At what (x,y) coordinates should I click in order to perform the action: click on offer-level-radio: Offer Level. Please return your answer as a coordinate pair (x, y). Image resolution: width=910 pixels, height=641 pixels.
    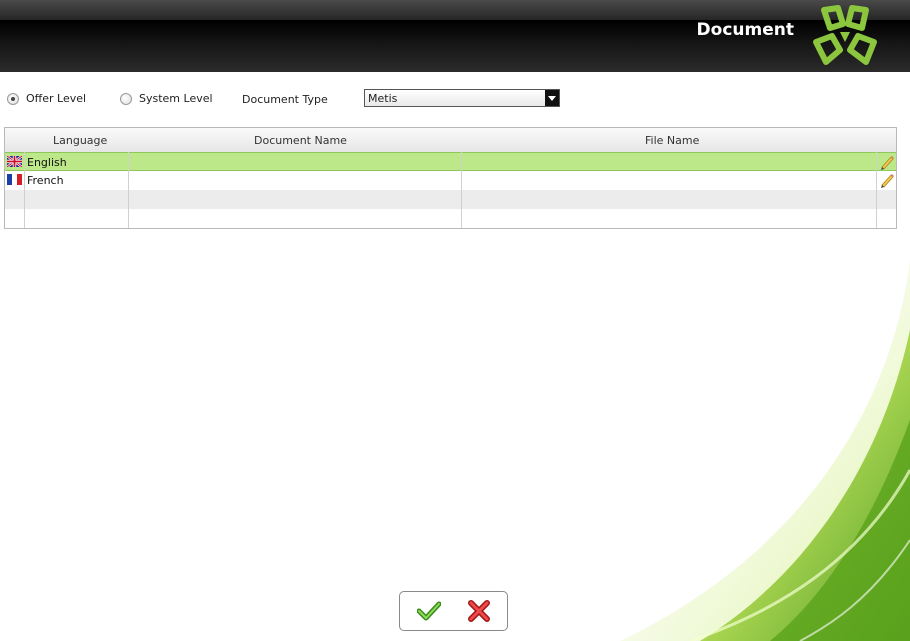
    Looking at the image, I should click on (46, 98).